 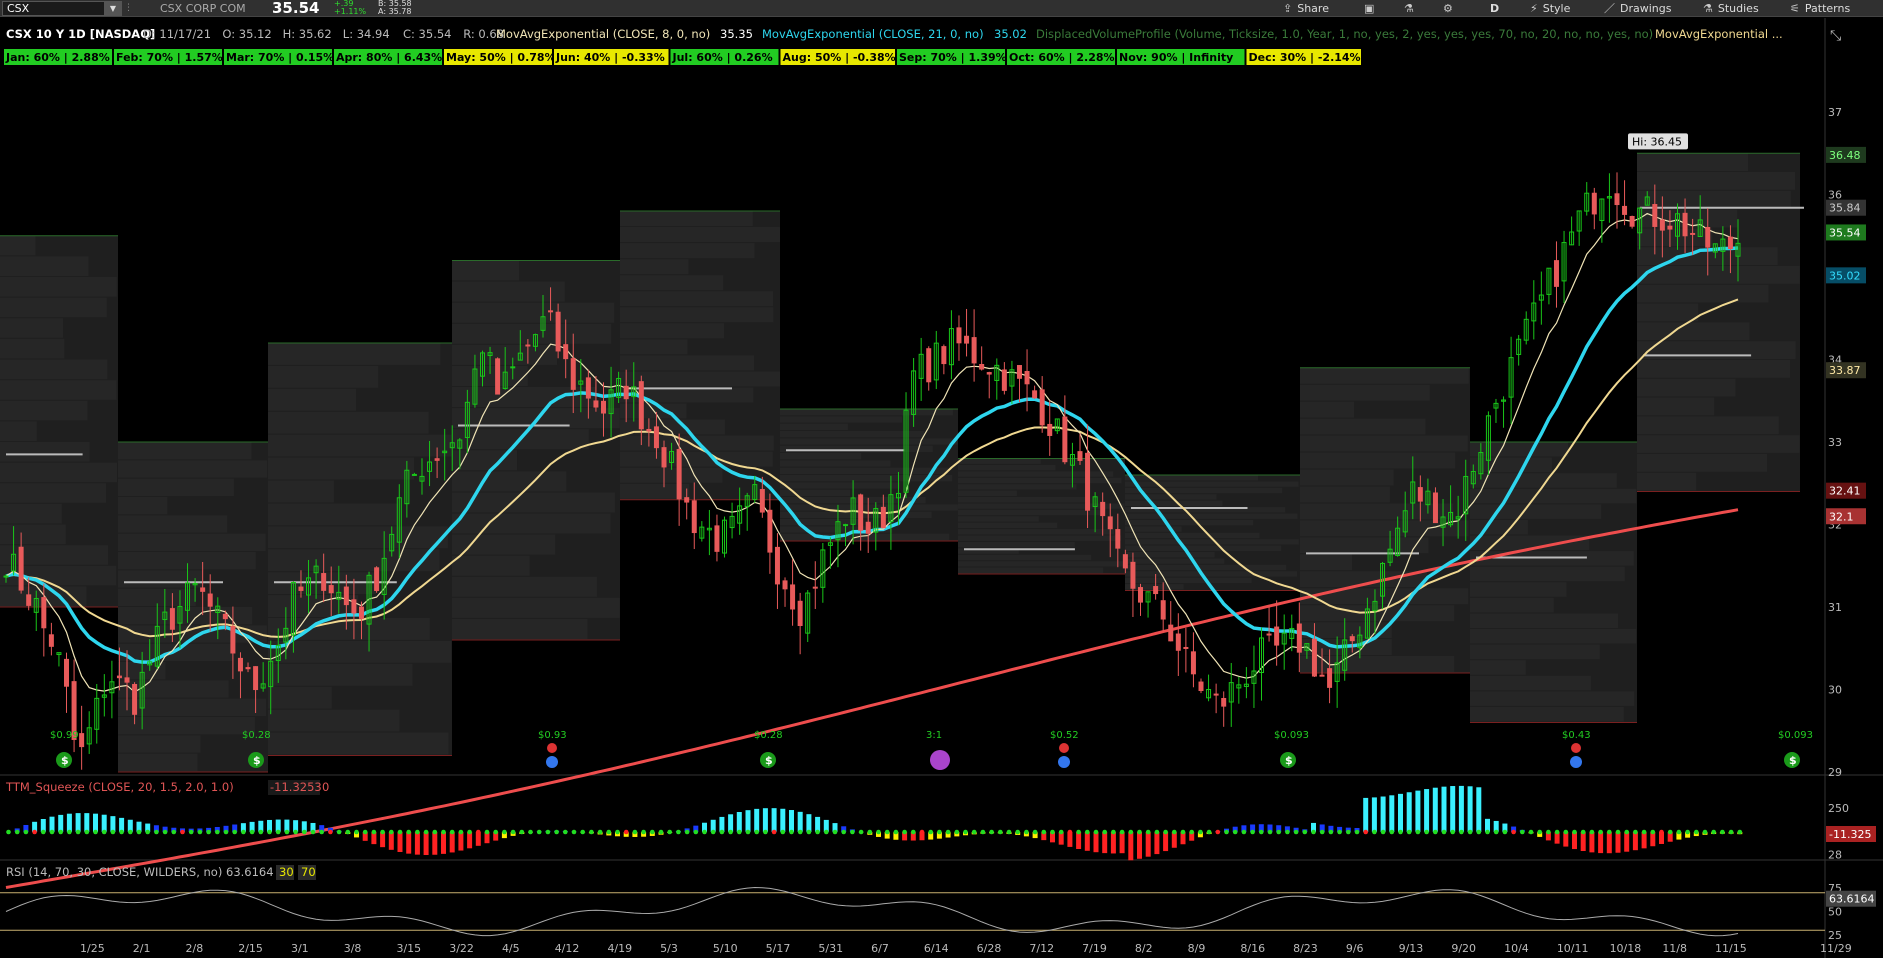 I want to click on date-tick: 6/14, so click(x=936, y=948).